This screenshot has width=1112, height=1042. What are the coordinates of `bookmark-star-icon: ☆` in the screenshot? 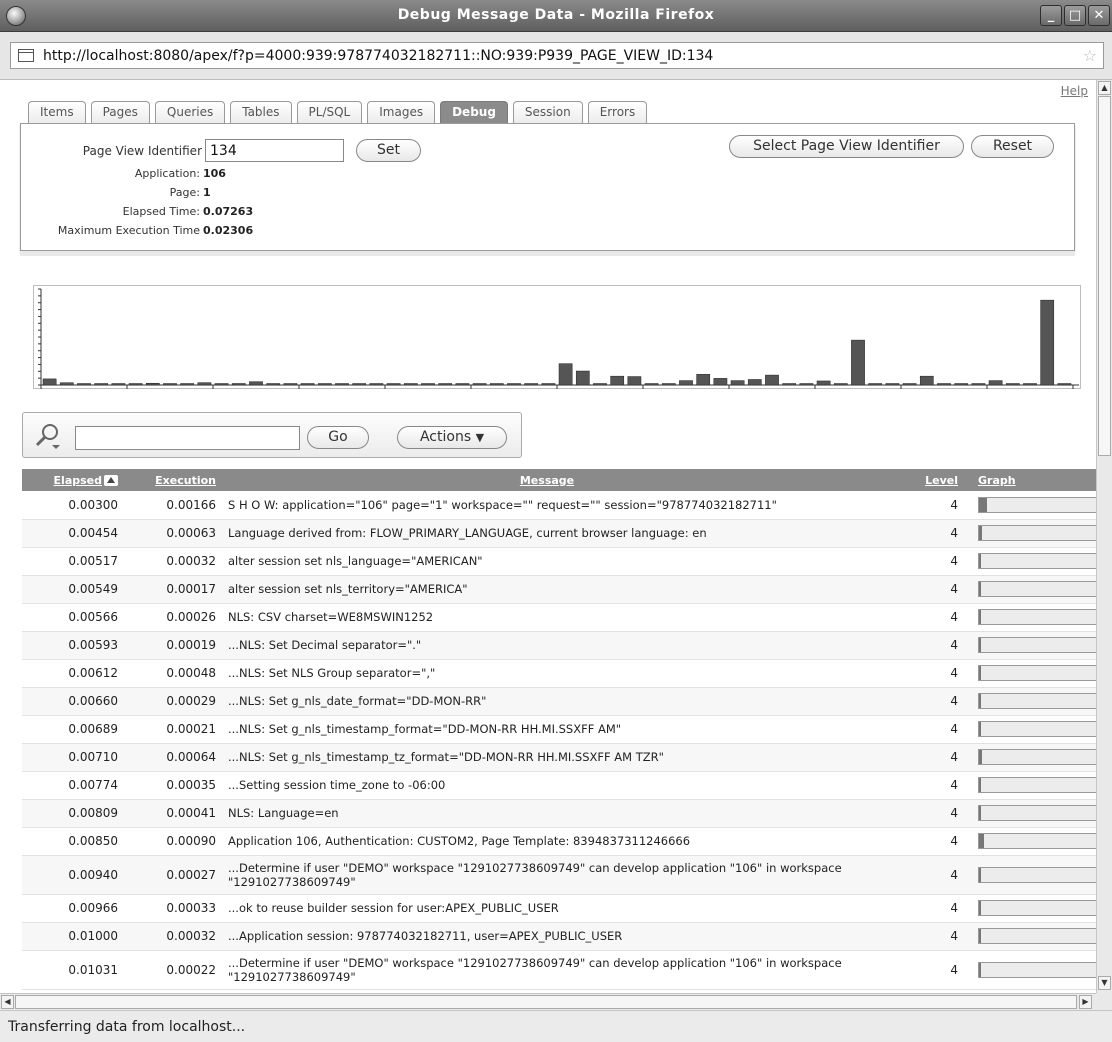 It's located at (1090, 55).